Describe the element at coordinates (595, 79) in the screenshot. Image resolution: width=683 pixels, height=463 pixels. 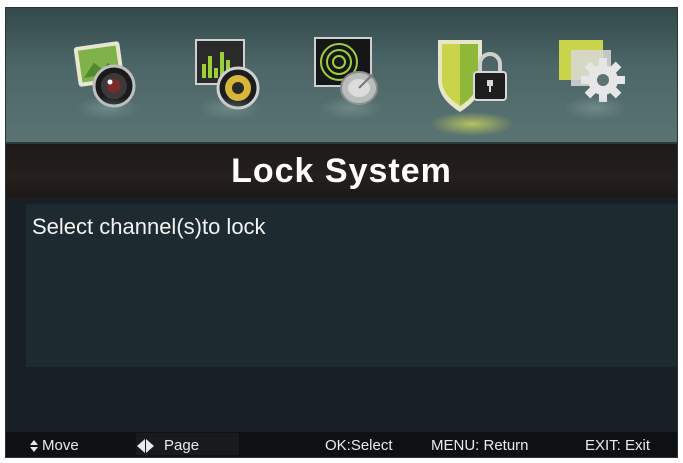
I see `tab-setup` at that location.